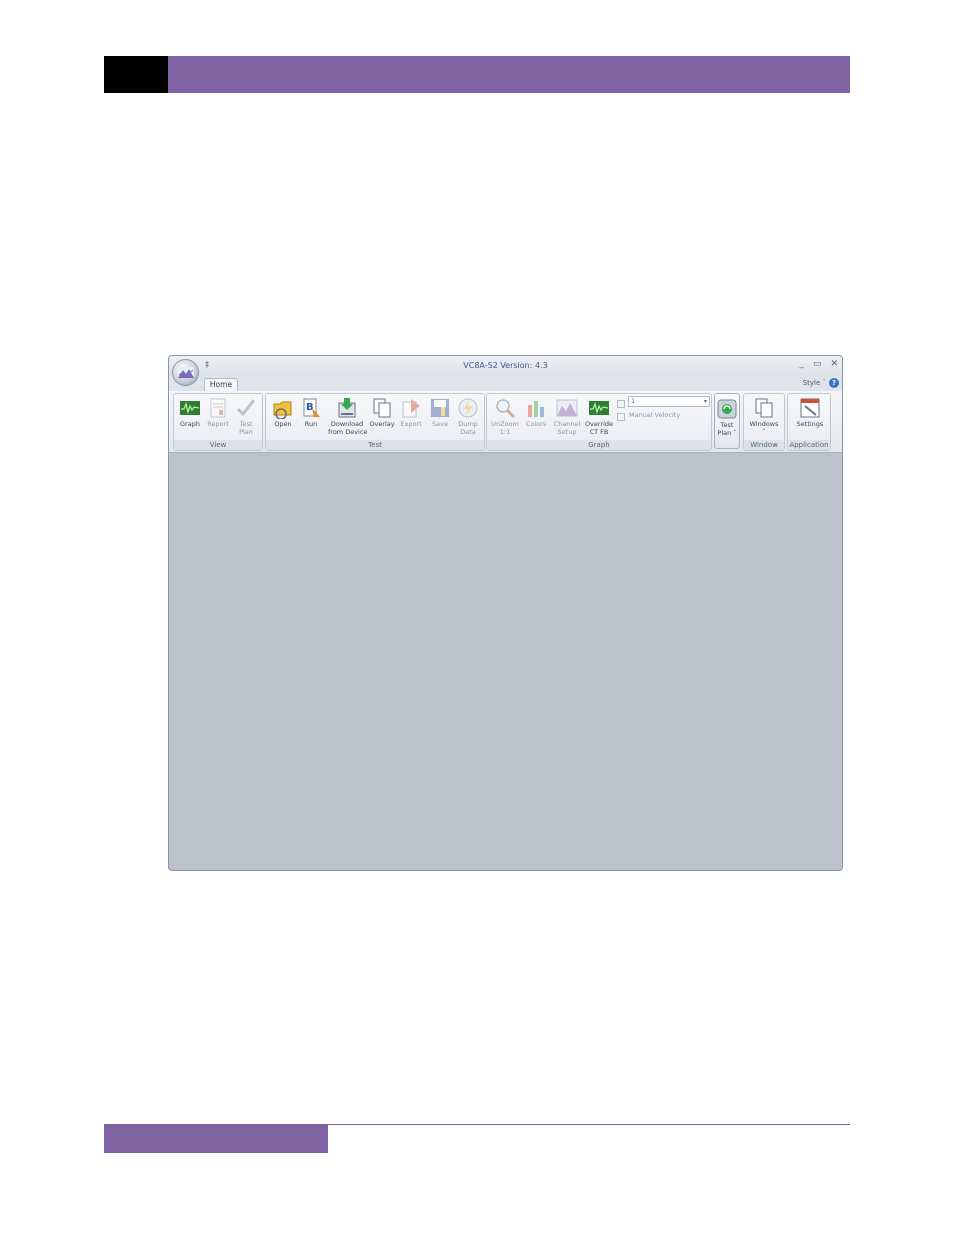  I want to click on graph-value-select: 1 ▾, so click(669, 401).